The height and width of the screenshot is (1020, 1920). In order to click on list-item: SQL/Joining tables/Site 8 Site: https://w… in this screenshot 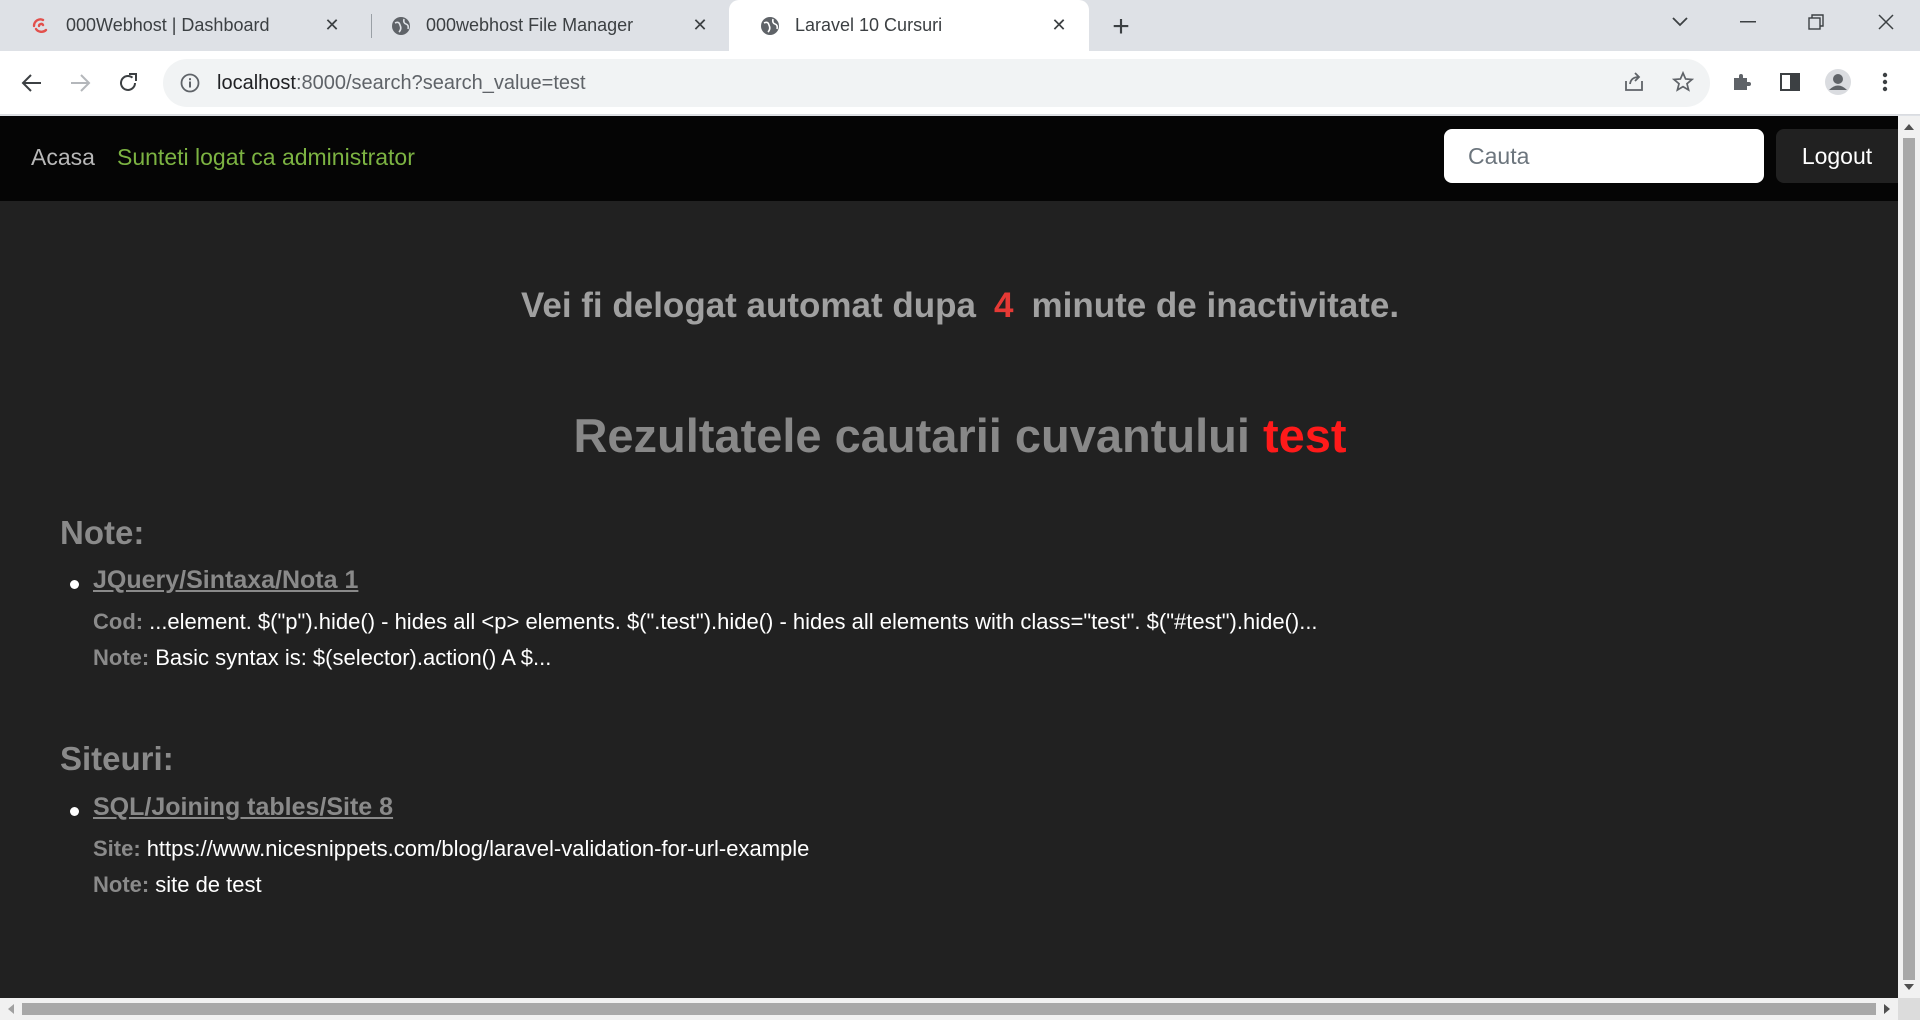, I will do `click(434, 848)`.